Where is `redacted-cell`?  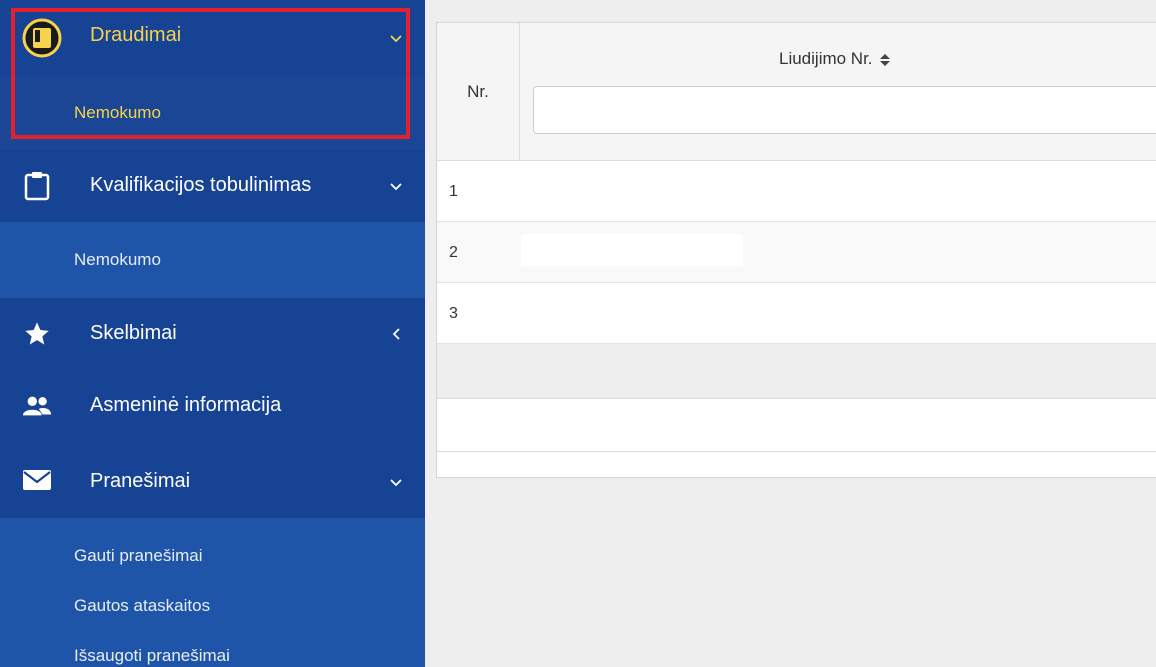
redacted-cell is located at coordinates (632, 250).